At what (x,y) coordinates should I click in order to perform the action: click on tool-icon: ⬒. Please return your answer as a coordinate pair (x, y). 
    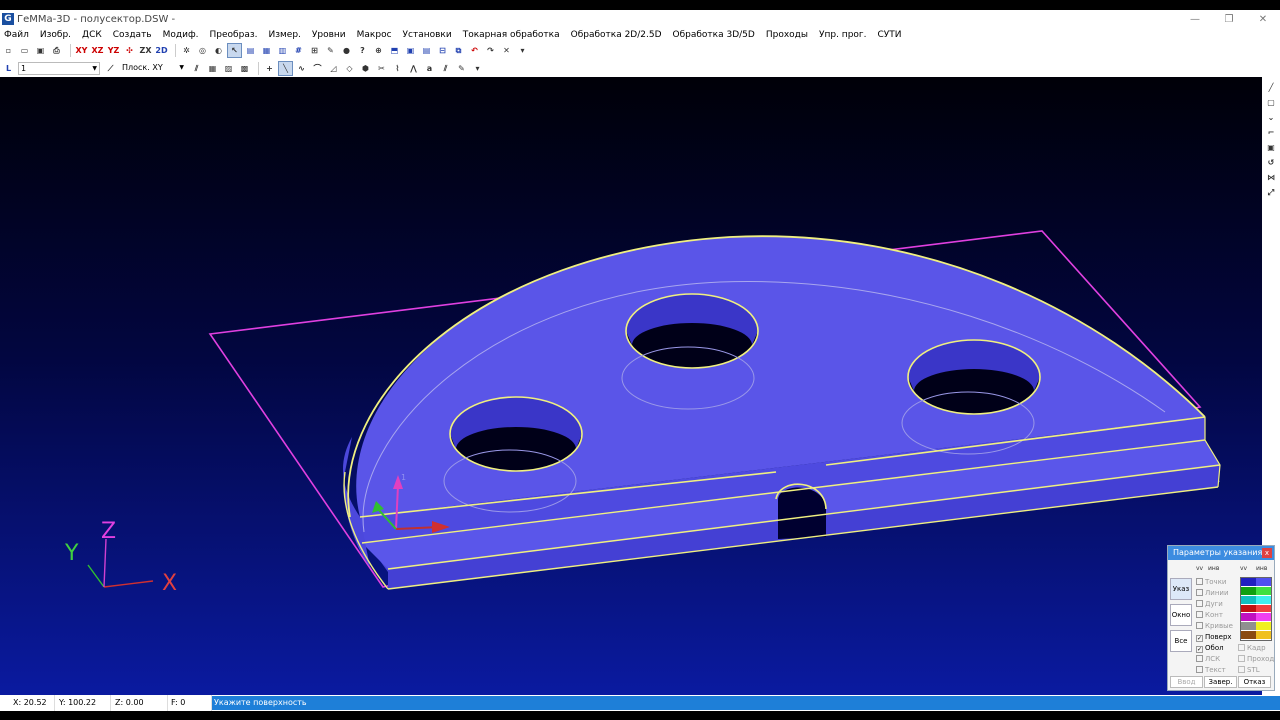
    Looking at the image, I should click on (394, 50).